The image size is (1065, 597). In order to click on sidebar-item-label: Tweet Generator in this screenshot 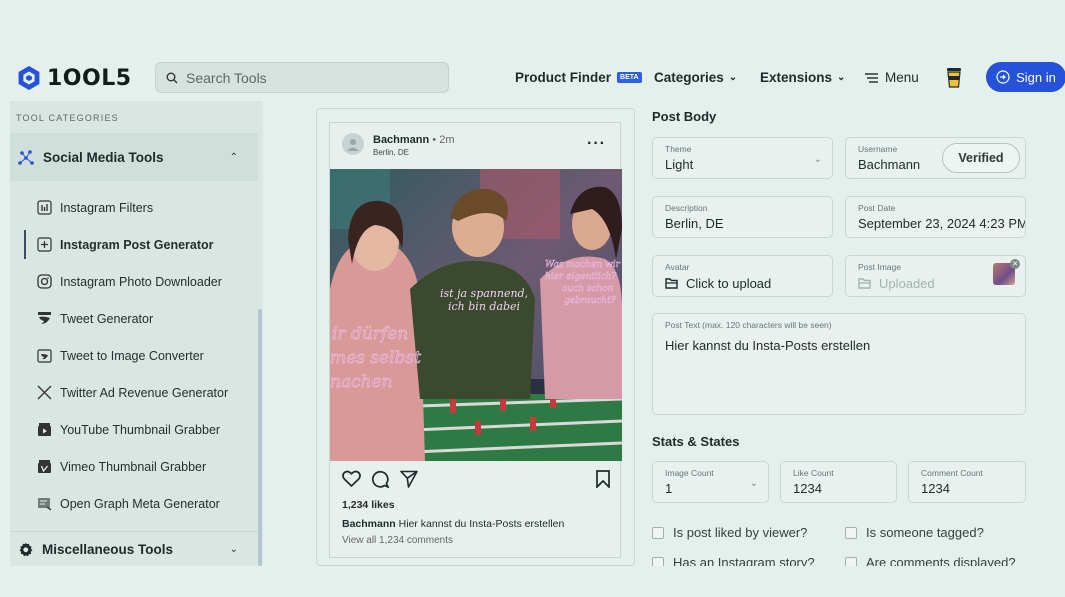, I will do `click(107, 318)`.